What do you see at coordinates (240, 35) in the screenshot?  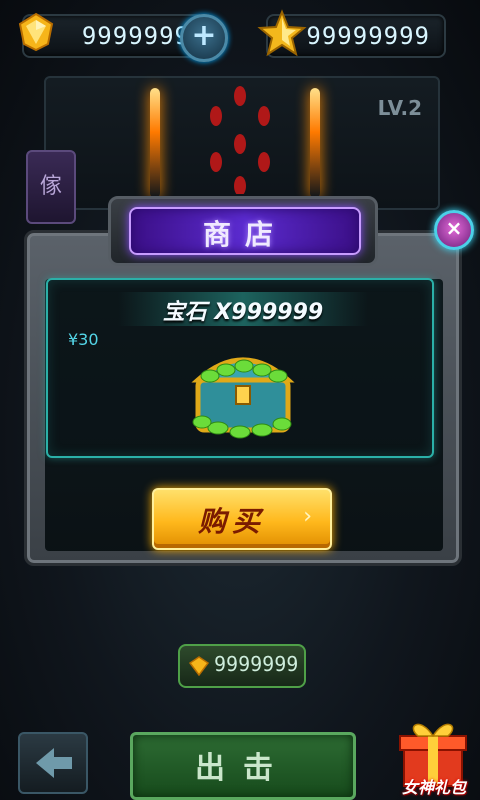 I see `top-bar: 9999999 + 99999999` at bounding box center [240, 35].